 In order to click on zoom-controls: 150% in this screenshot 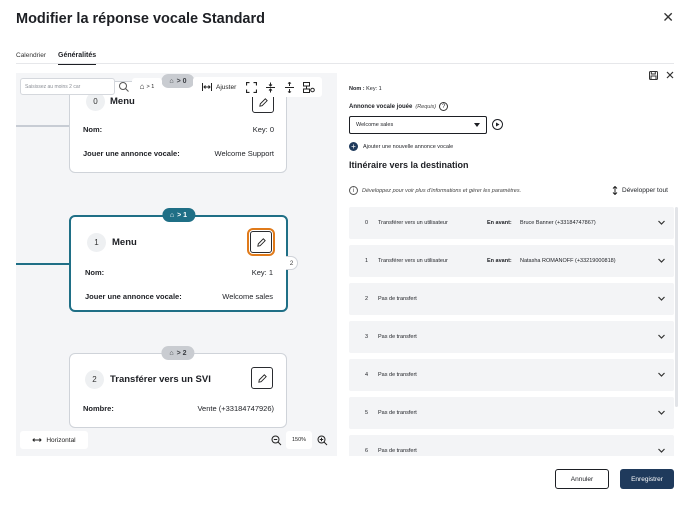, I will do `click(299, 440)`.